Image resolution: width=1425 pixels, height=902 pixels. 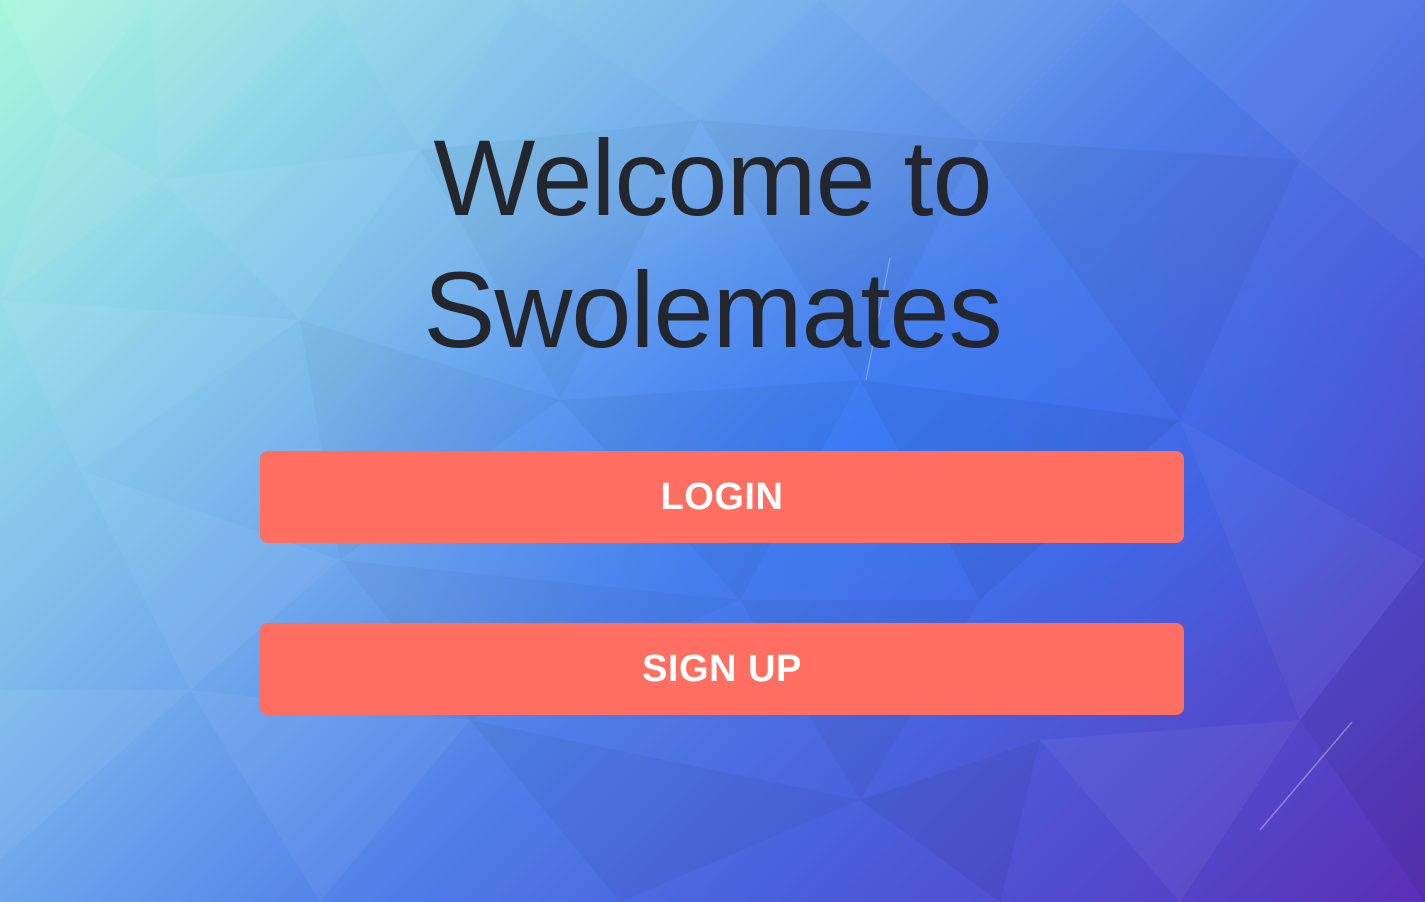 I want to click on app-name: Swolemates, so click(x=712, y=309).